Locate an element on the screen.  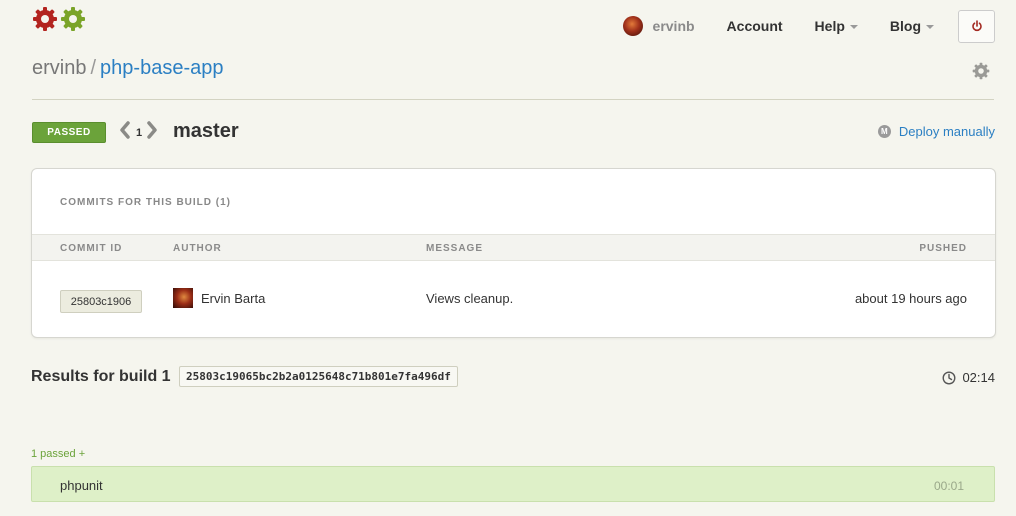
project-settings-button is located at coordinates (981, 73).